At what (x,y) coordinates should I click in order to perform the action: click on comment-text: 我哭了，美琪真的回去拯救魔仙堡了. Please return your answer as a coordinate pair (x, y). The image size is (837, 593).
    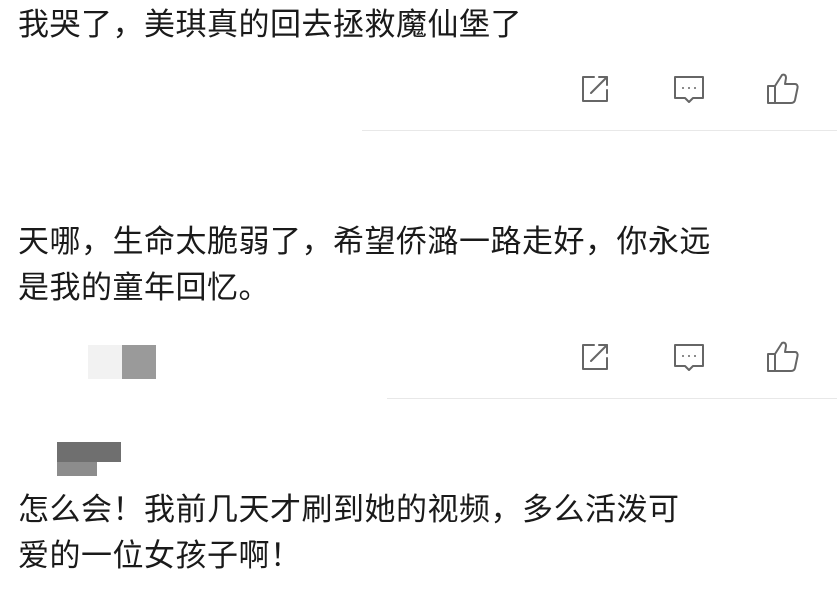
    Looking at the image, I should click on (270, 25).